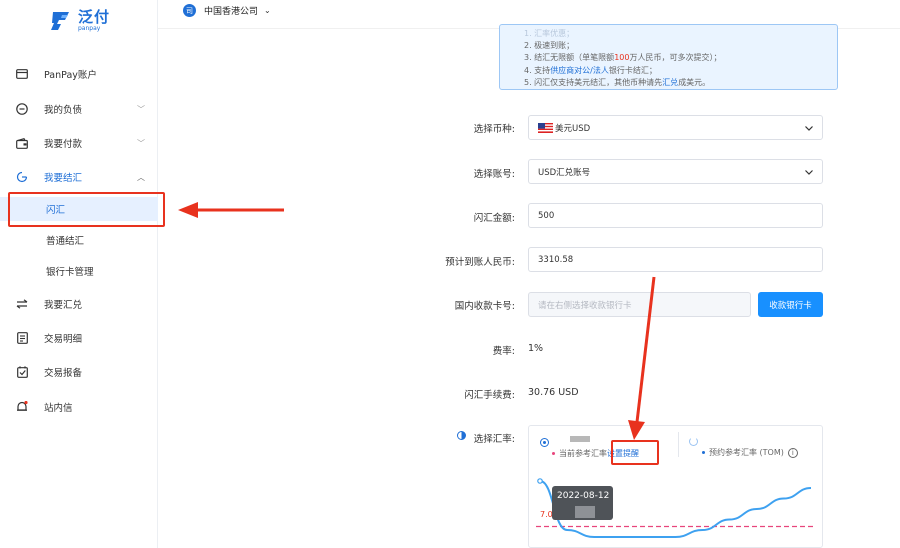 This screenshot has width=900, height=548. Describe the element at coordinates (635, 452) in the screenshot. I see `annotation-alert-box` at that location.